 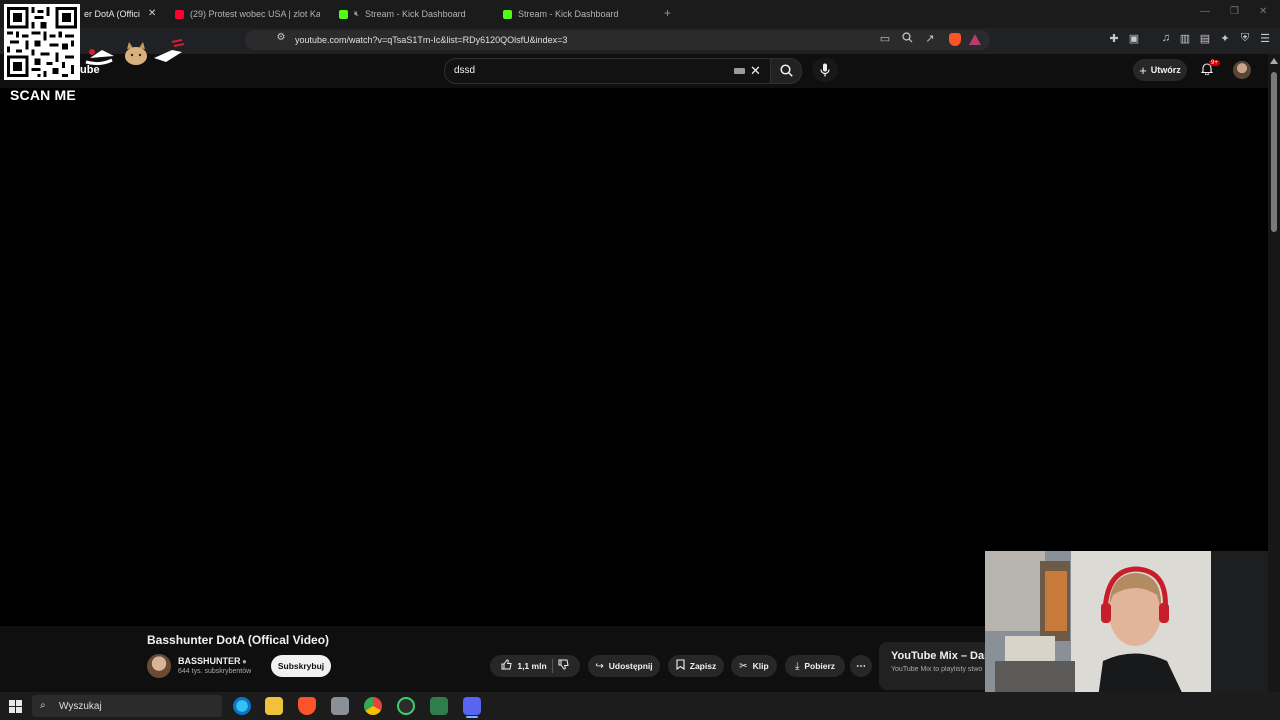 I want to click on tab-youtube-dota: er DotA (Offici, so click(x=112, y=14).